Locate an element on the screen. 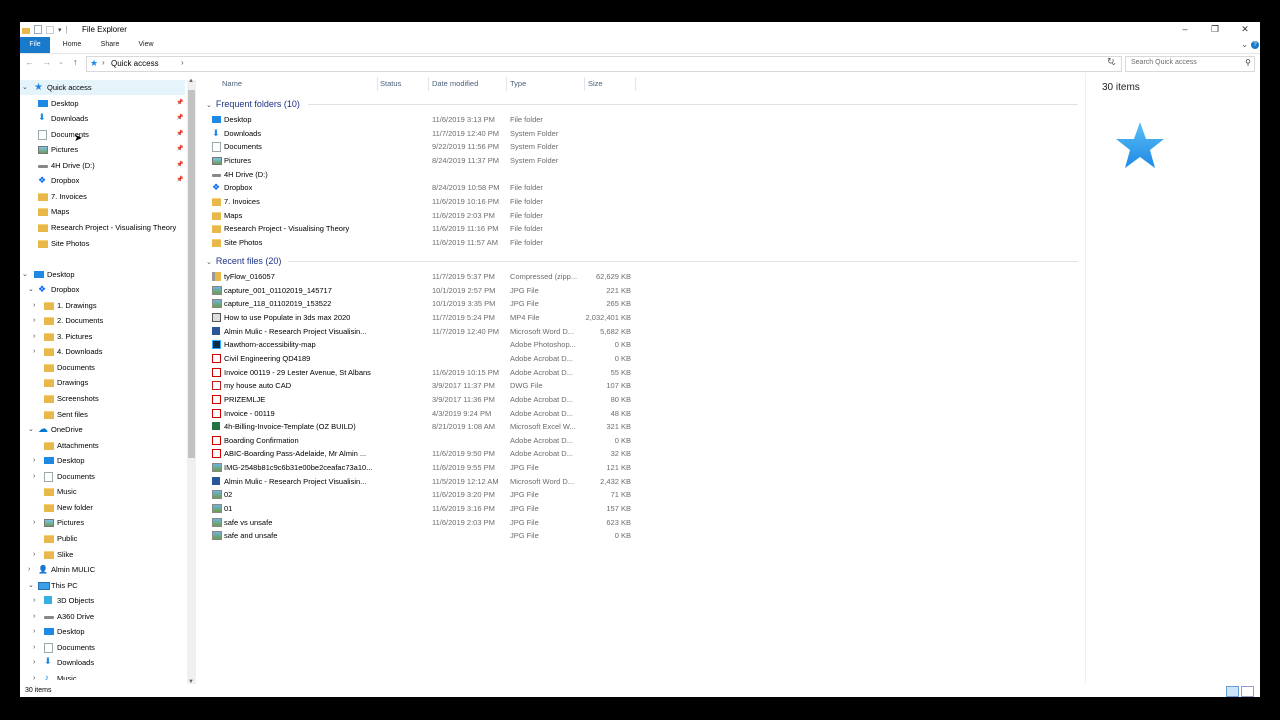  breadcrumb-quick-access: Quick access is located at coordinates (135, 63).